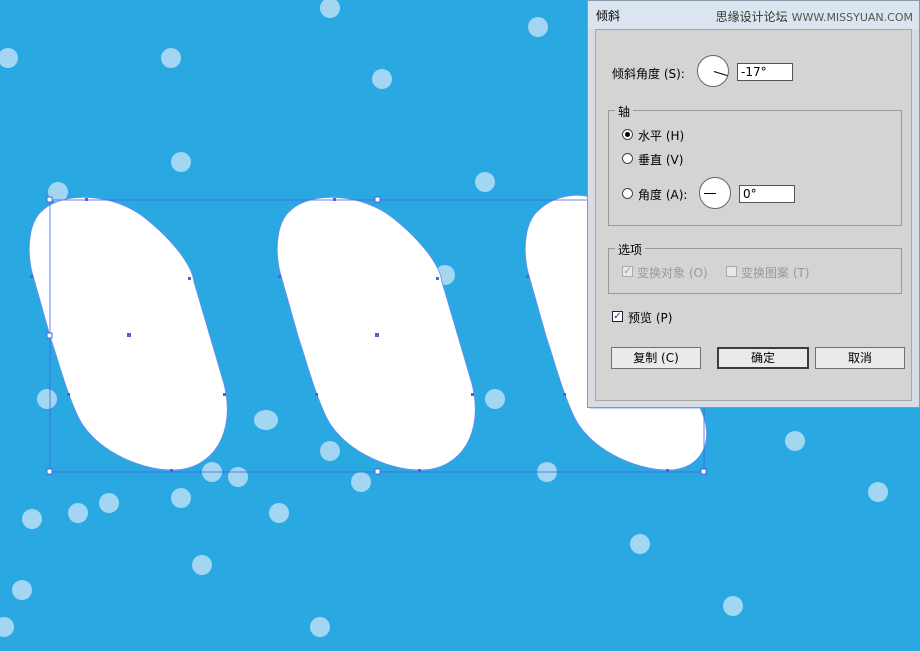 The height and width of the screenshot is (651, 920). Describe the element at coordinates (662, 194) in the screenshot. I see `axis-angle-label: 角度 (A):` at that location.